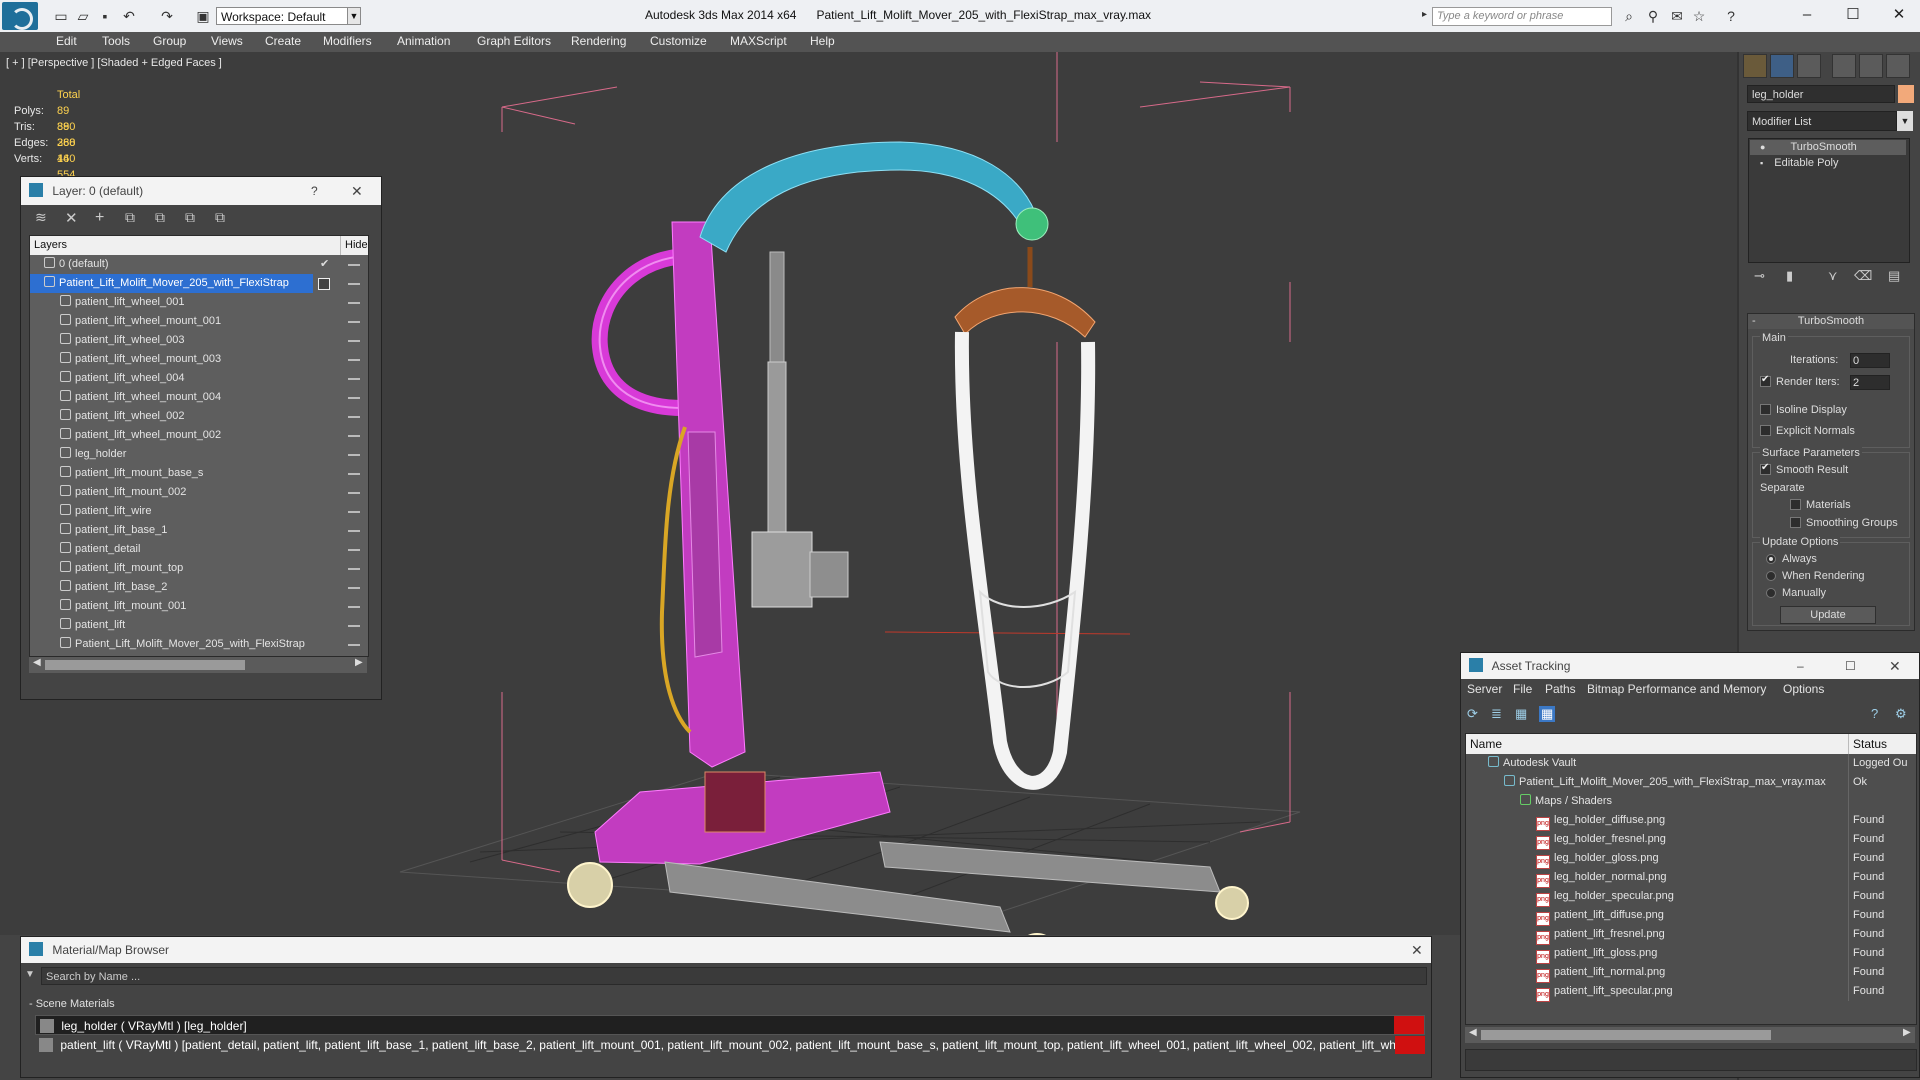 The image size is (1920, 1080). Describe the element at coordinates (199, 549) in the screenshot. I see `layer-row: patient_detail` at that location.